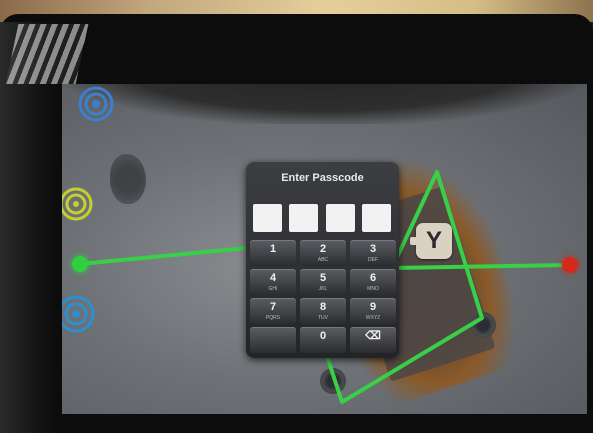 Image resolution: width=593 pixels, height=433 pixels. What do you see at coordinates (273, 282) in the screenshot?
I see `keypad-key-4: 4 GHI` at bounding box center [273, 282].